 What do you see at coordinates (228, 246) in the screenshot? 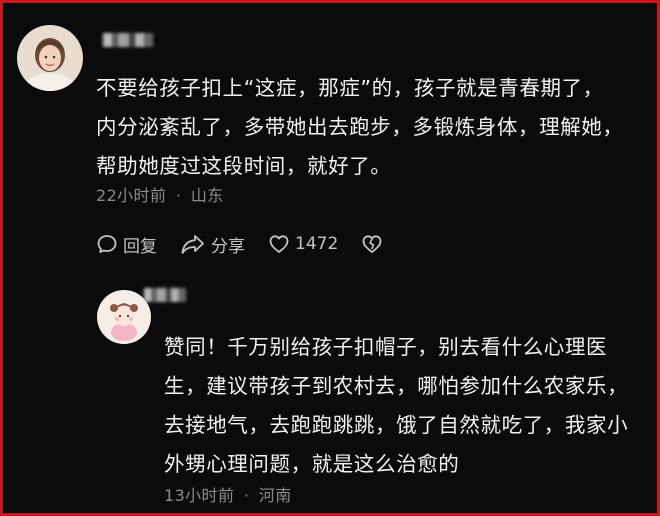
I see `share-label: 分享` at bounding box center [228, 246].